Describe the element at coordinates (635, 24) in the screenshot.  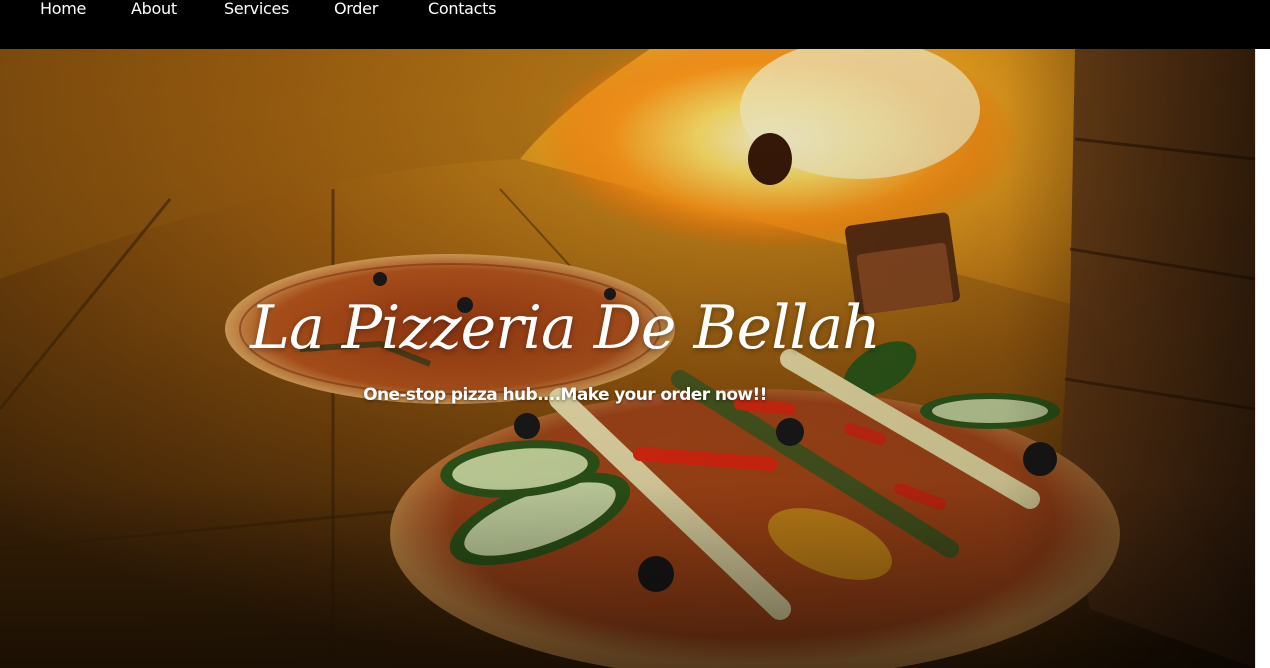
I see `top-navbar: Home About Services Order Contacts` at that location.